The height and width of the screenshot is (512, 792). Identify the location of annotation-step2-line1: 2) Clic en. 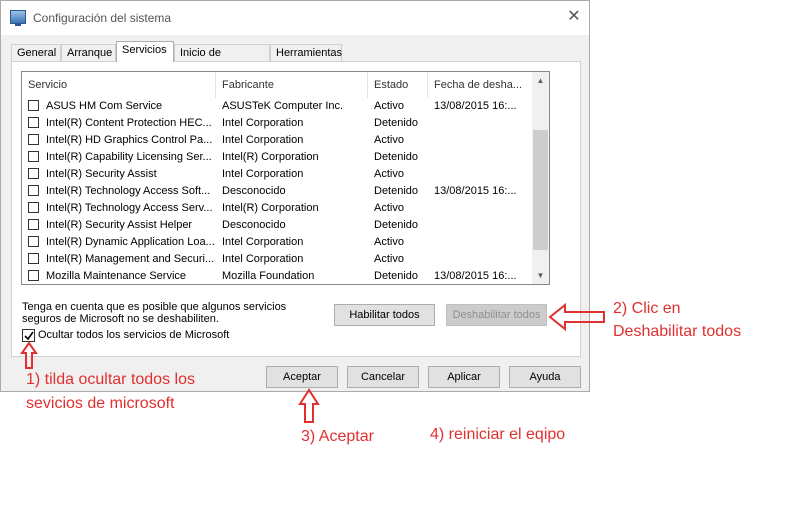
(647, 308).